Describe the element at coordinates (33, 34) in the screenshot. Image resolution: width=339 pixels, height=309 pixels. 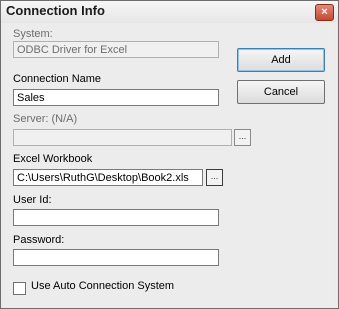
I see `system-label: System:` at that location.